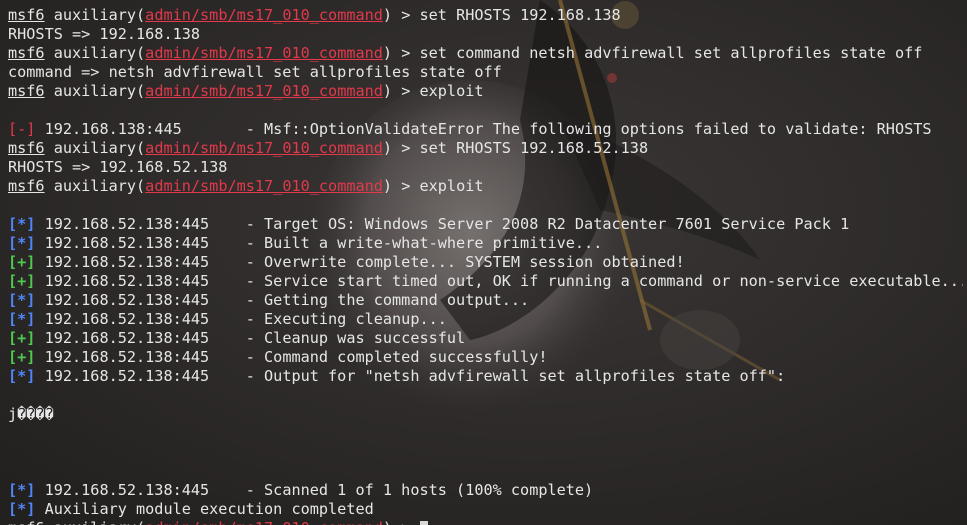  What do you see at coordinates (118, 167) in the screenshot?
I see `output-text: RHOSTS => 192.168.52.138` at bounding box center [118, 167].